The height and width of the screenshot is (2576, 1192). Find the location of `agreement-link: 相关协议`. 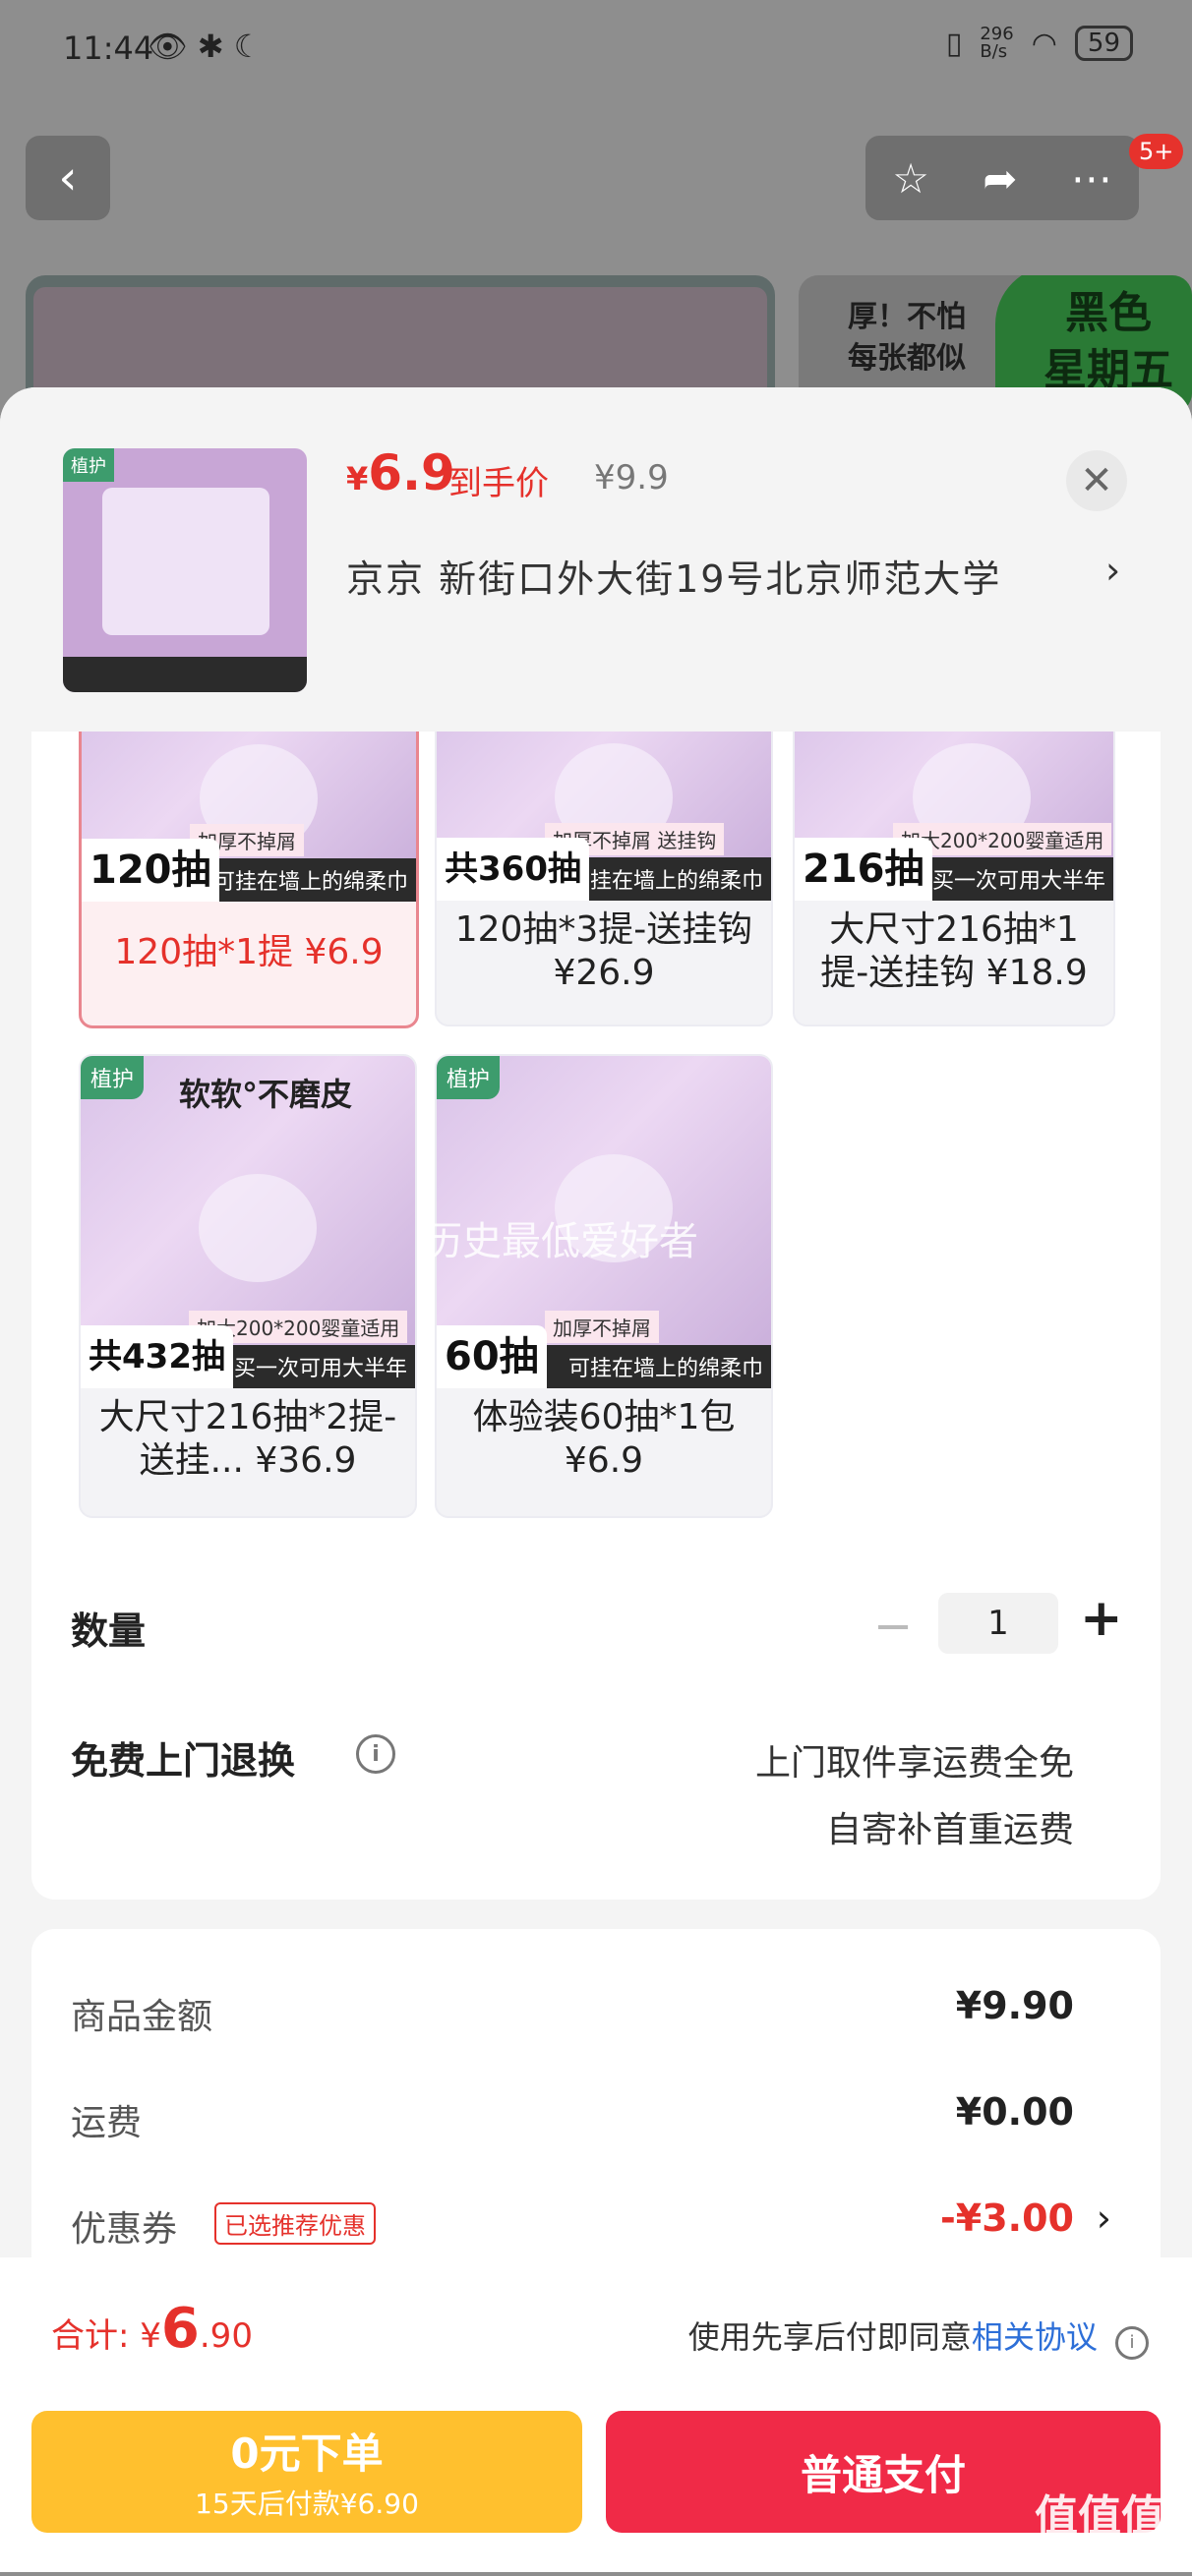

agreement-link: 相关协议 is located at coordinates (1035, 2337).